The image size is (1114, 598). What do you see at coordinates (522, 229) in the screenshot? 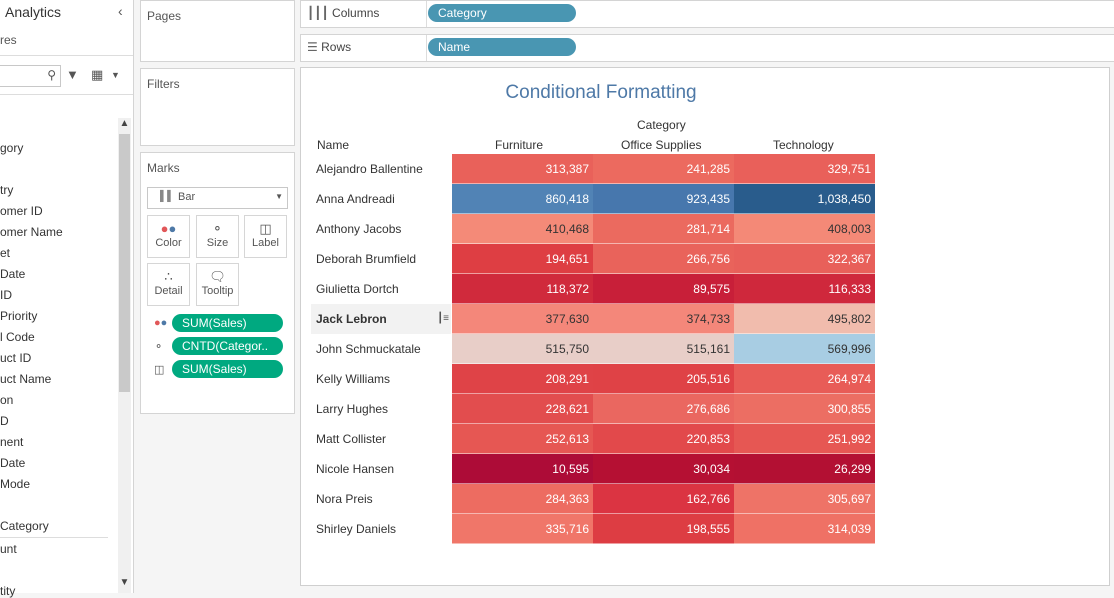
I see `heatmap-cell: 410,468` at bounding box center [522, 229].